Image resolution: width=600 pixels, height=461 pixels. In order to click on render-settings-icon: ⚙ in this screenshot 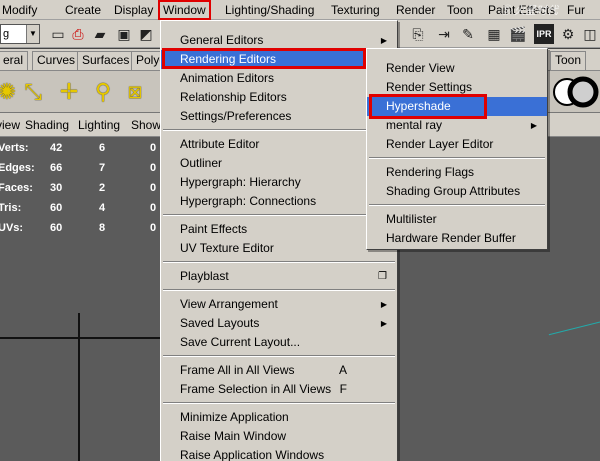, I will do `click(568, 34)`.